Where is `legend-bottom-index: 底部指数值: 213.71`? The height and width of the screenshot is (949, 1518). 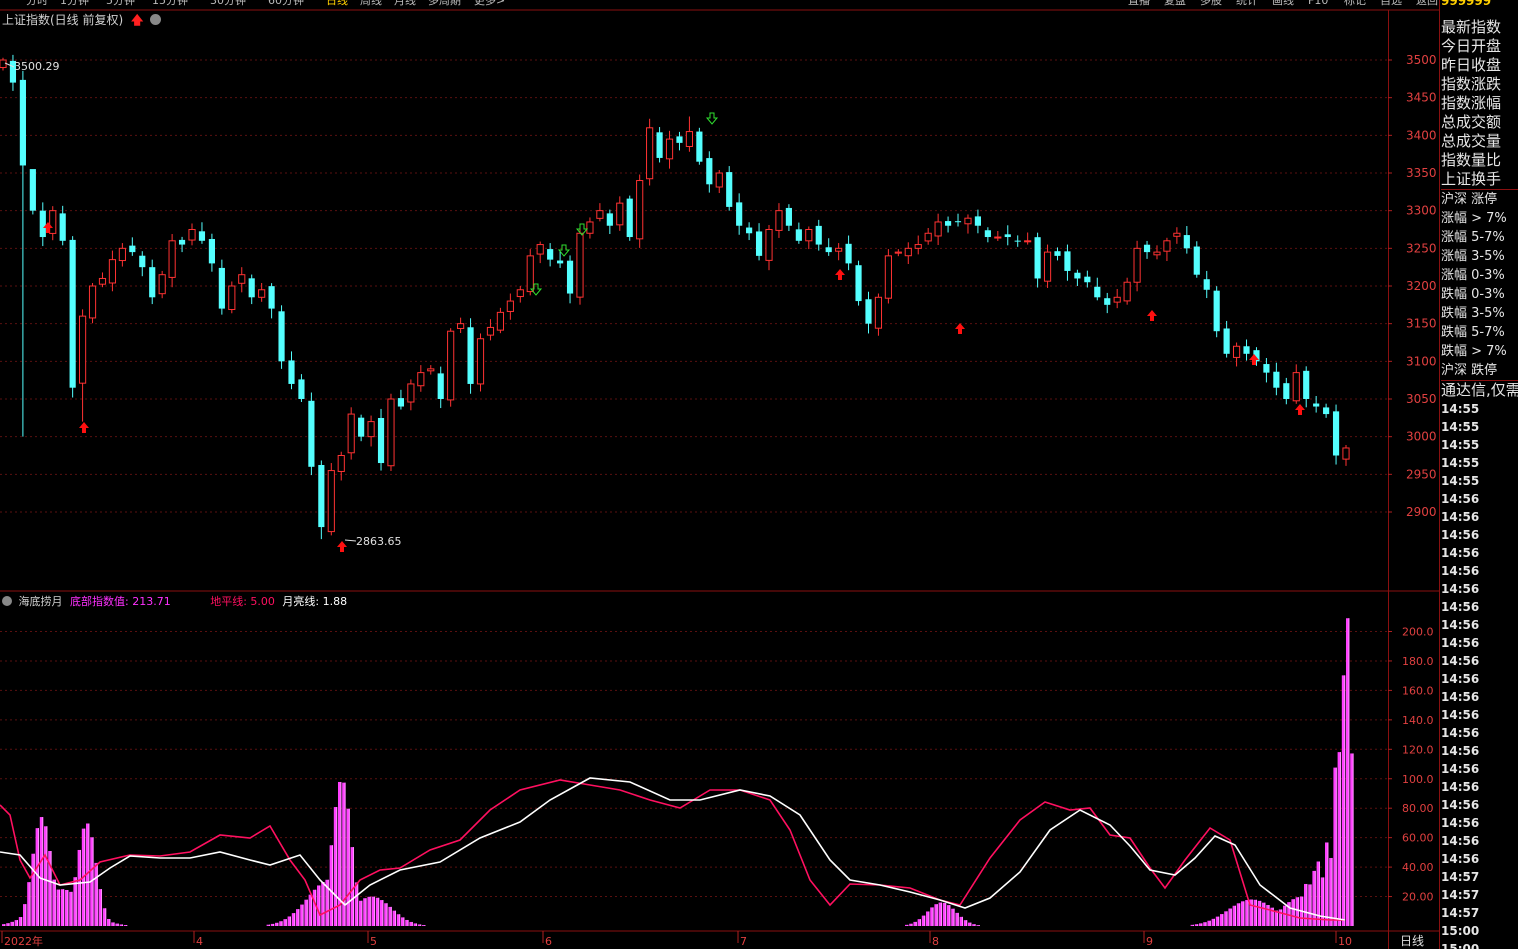 legend-bottom-index: 底部指数值: 213.71 is located at coordinates (120, 601).